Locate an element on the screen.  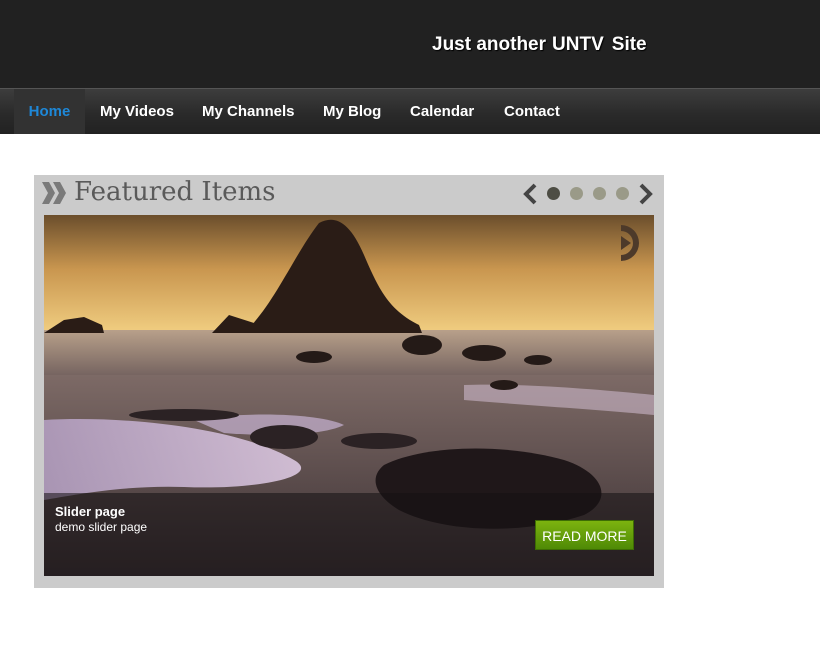
play-icon is located at coordinates (631, 243).